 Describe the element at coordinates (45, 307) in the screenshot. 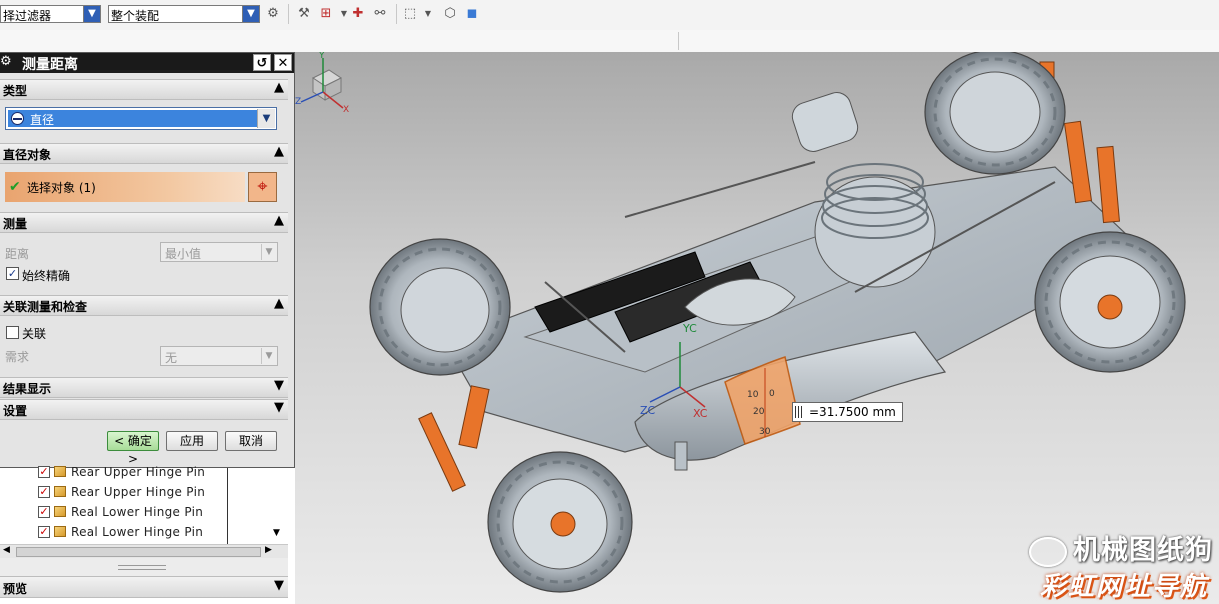

I see `section-label: 关联测量和检查` at that location.